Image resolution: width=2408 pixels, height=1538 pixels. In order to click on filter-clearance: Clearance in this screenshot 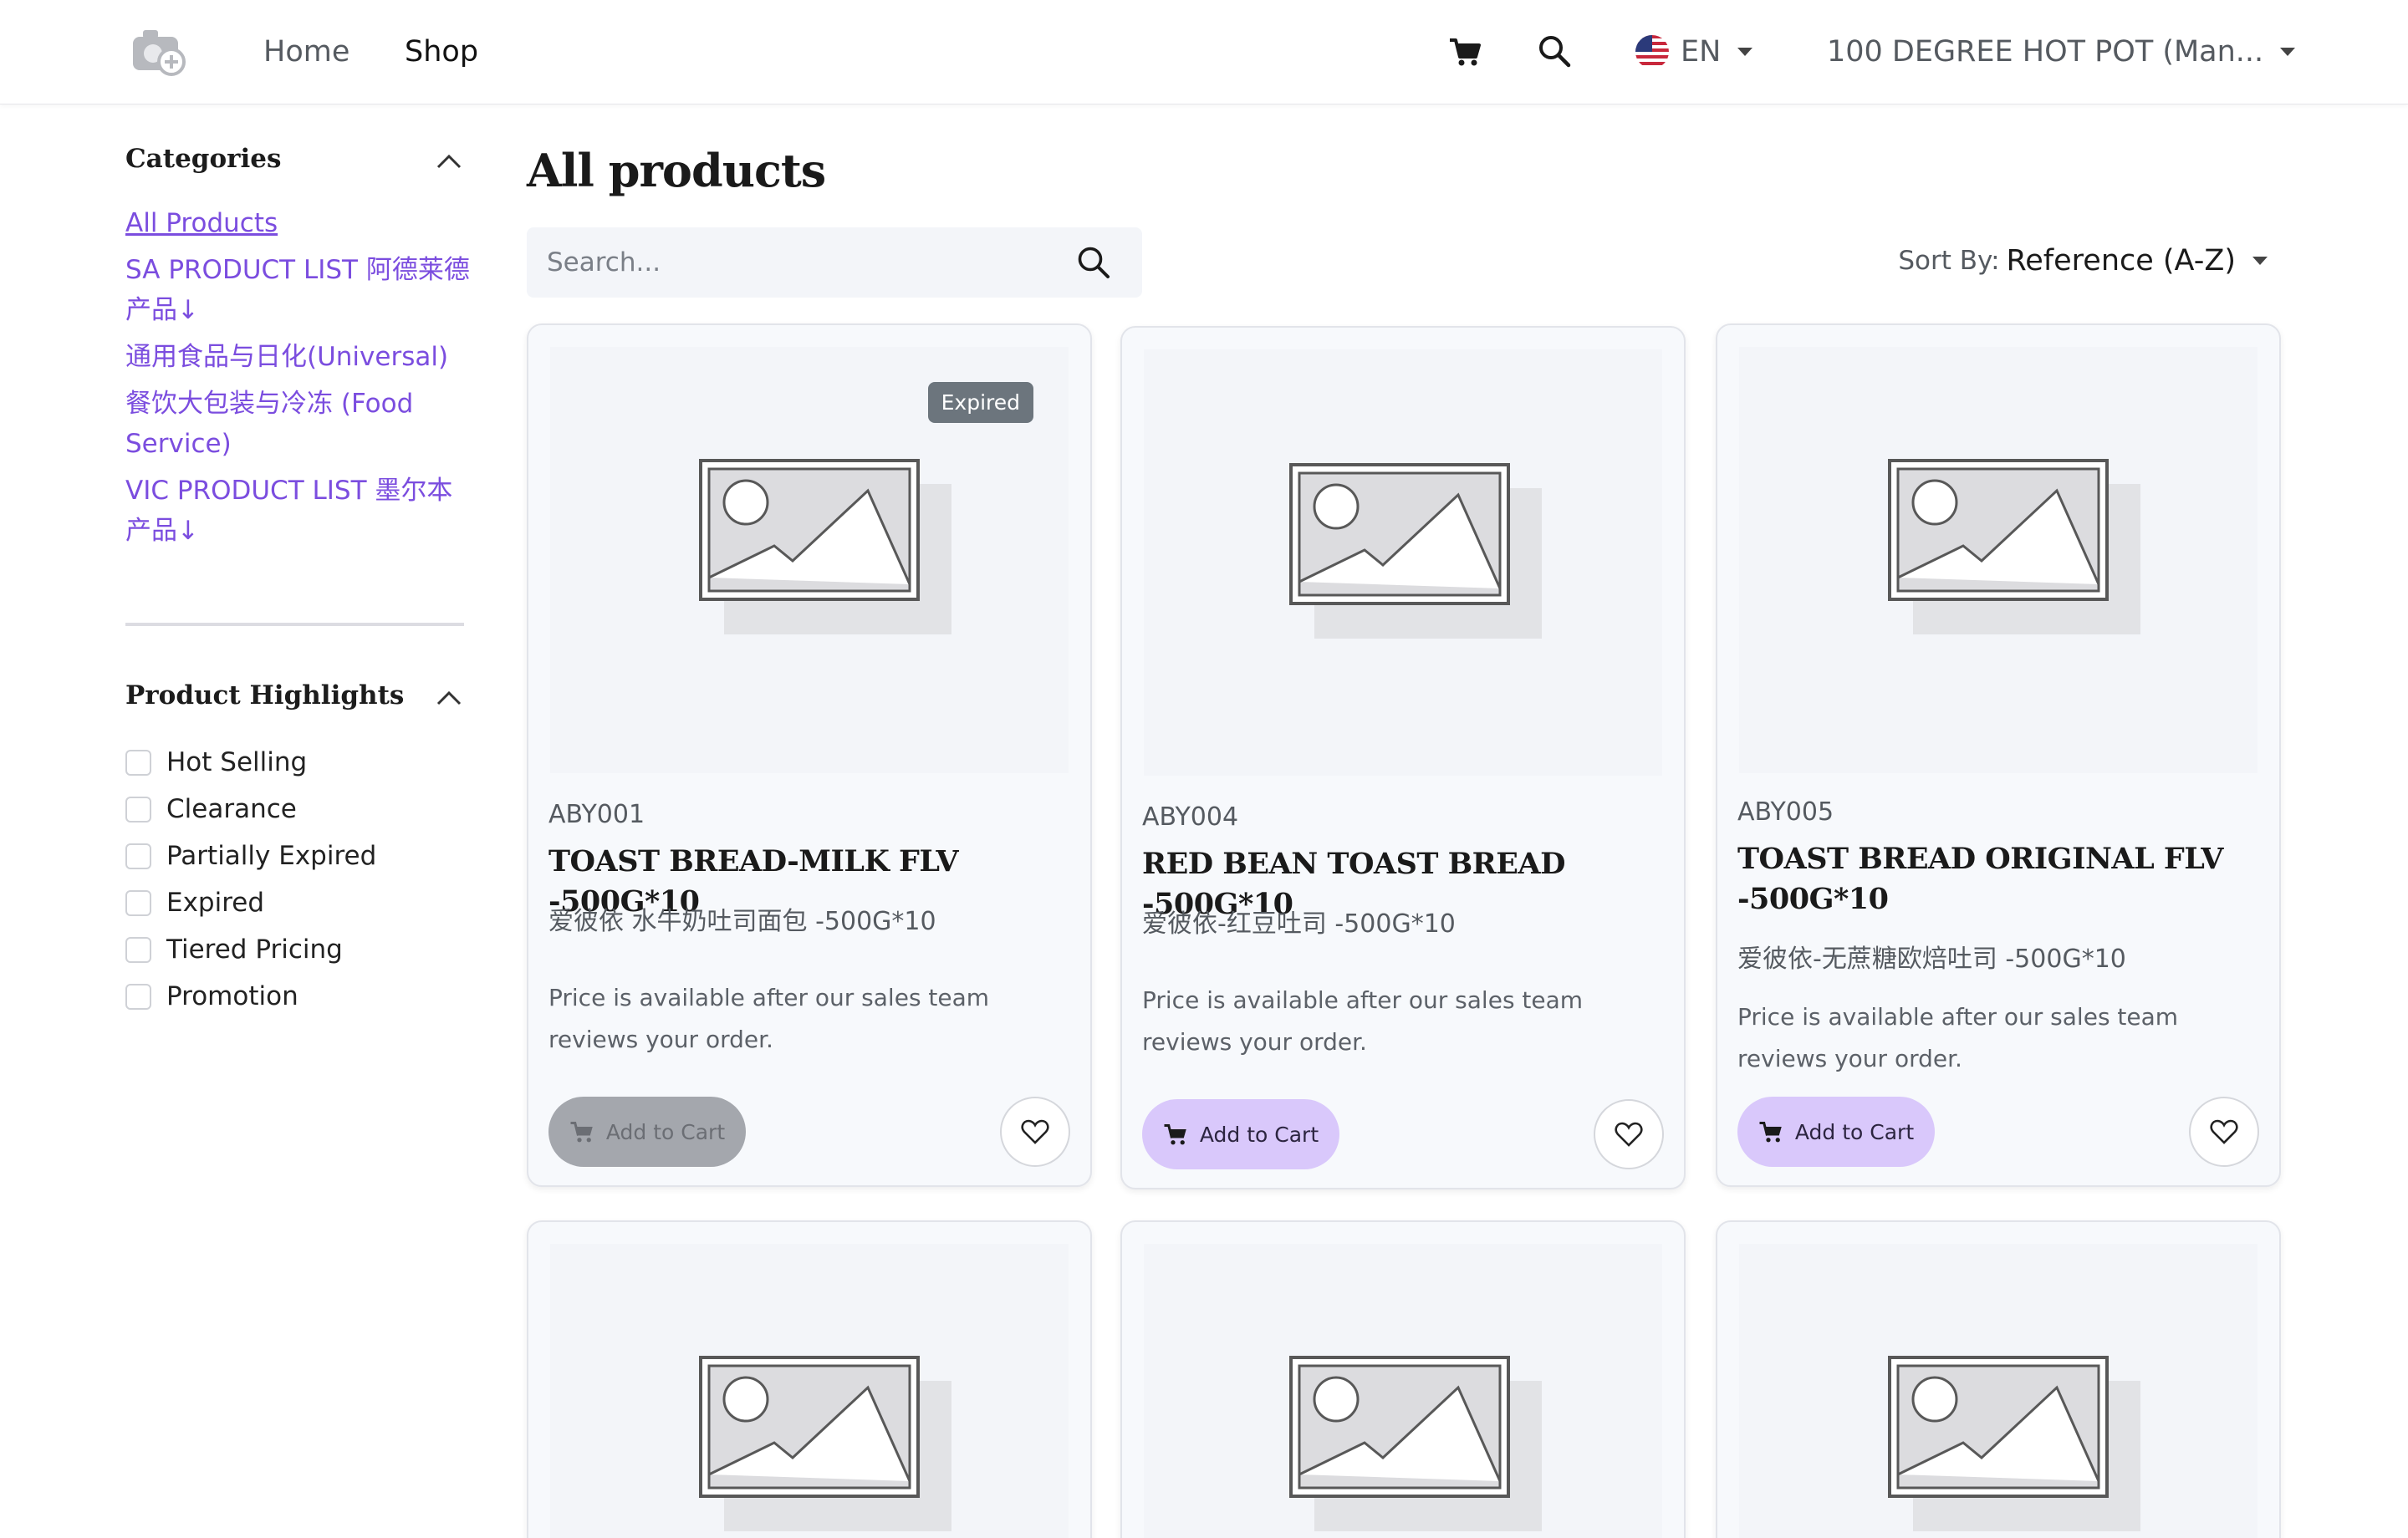, I will do `click(251, 810)`.